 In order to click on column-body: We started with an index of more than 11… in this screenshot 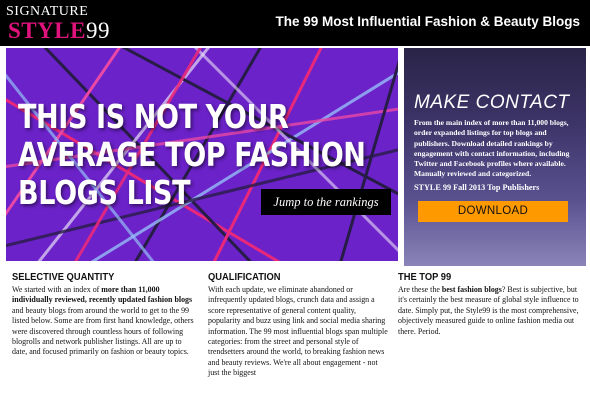, I will do `click(105, 321)`.